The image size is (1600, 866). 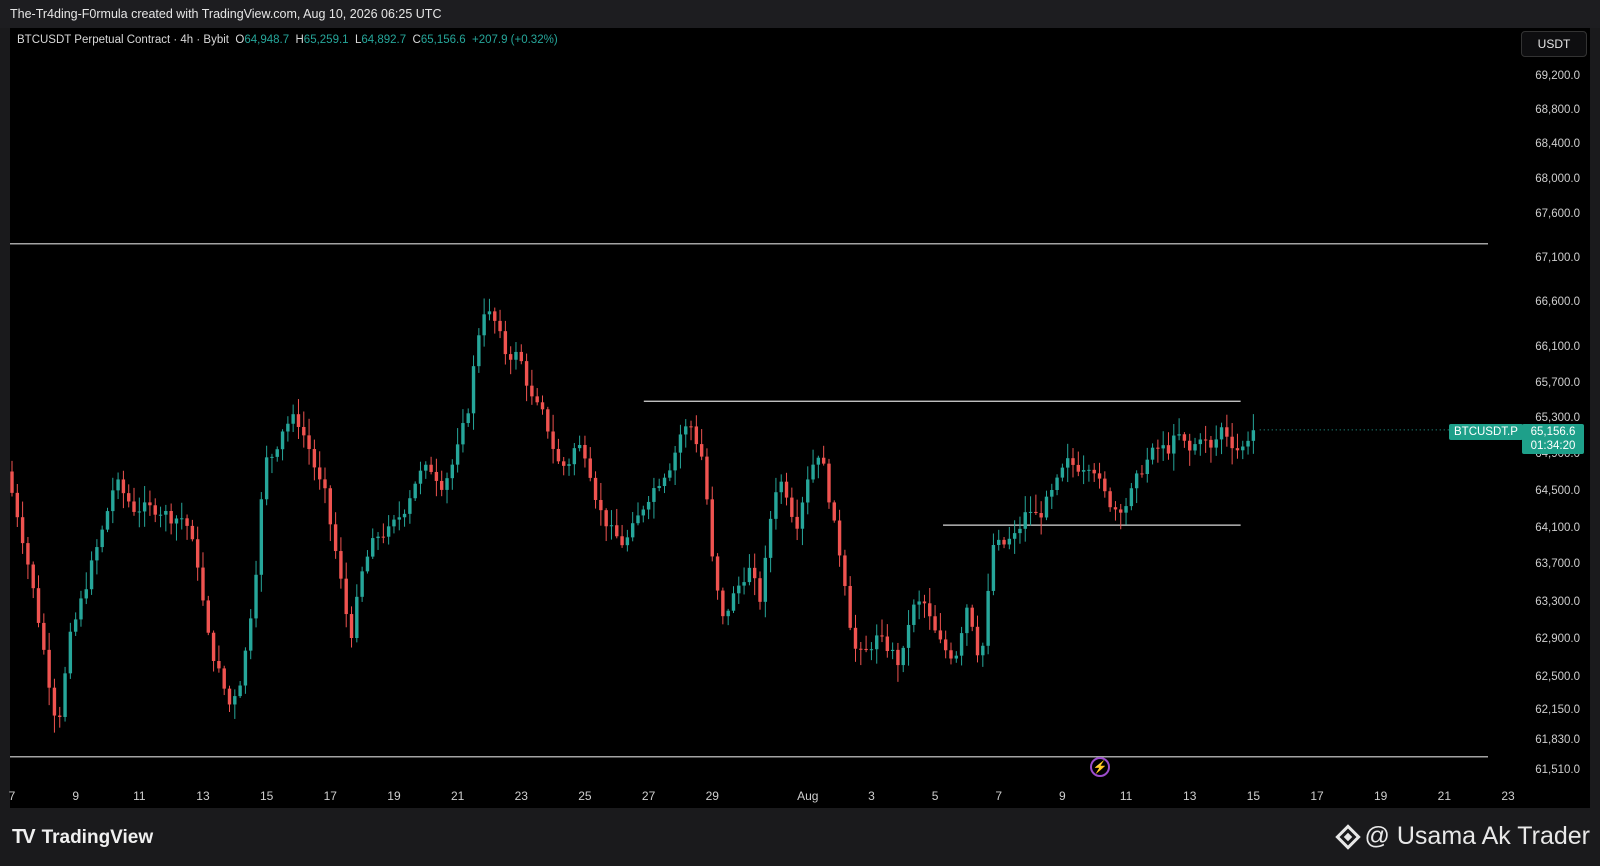 What do you see at coordinates (585, 796) in the screenshot?
I see `x-axis-tick-label: 25` at bounding box center [585, 796].